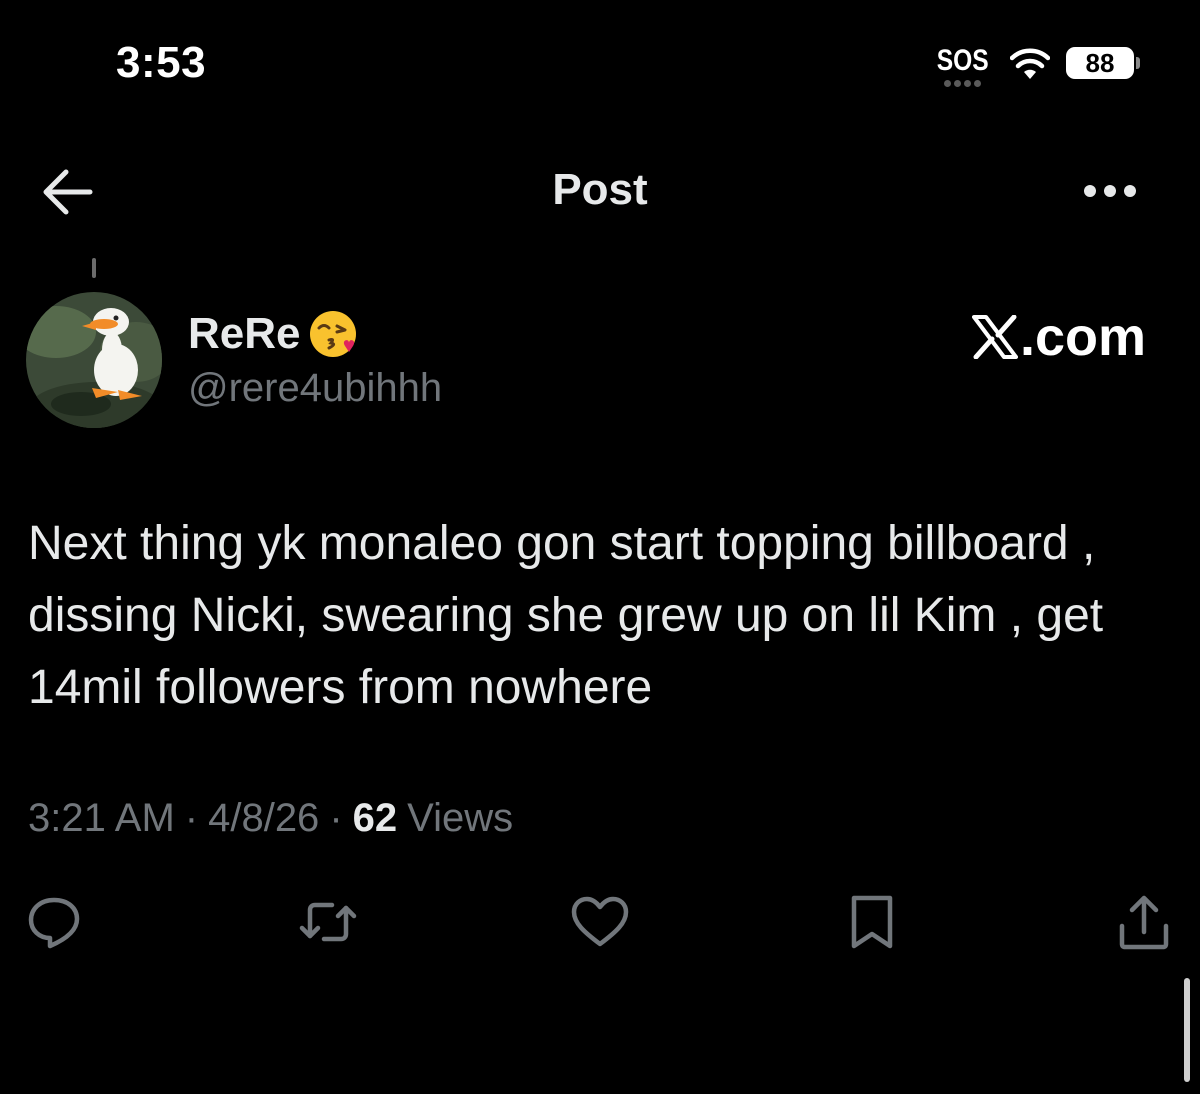 This screenshot has height=1094, width=1200. I want to click on reply-button, so click(54, 922).